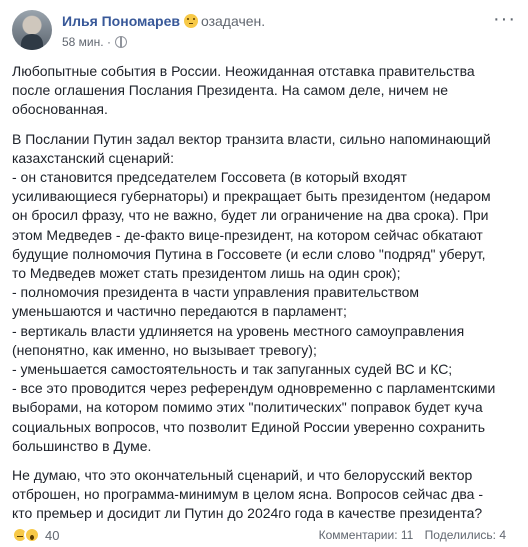 The image size is (528, 547). Describe the element at coordinates (190, 21) in the screenshot. I see `thinking-face-icon` at that location.